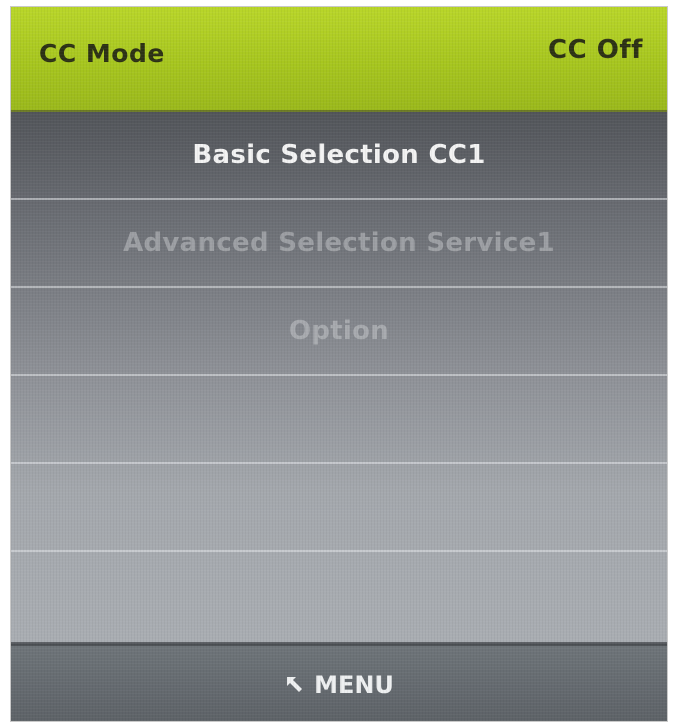  I want to click on return-arrow-icon, so click(295, 685).